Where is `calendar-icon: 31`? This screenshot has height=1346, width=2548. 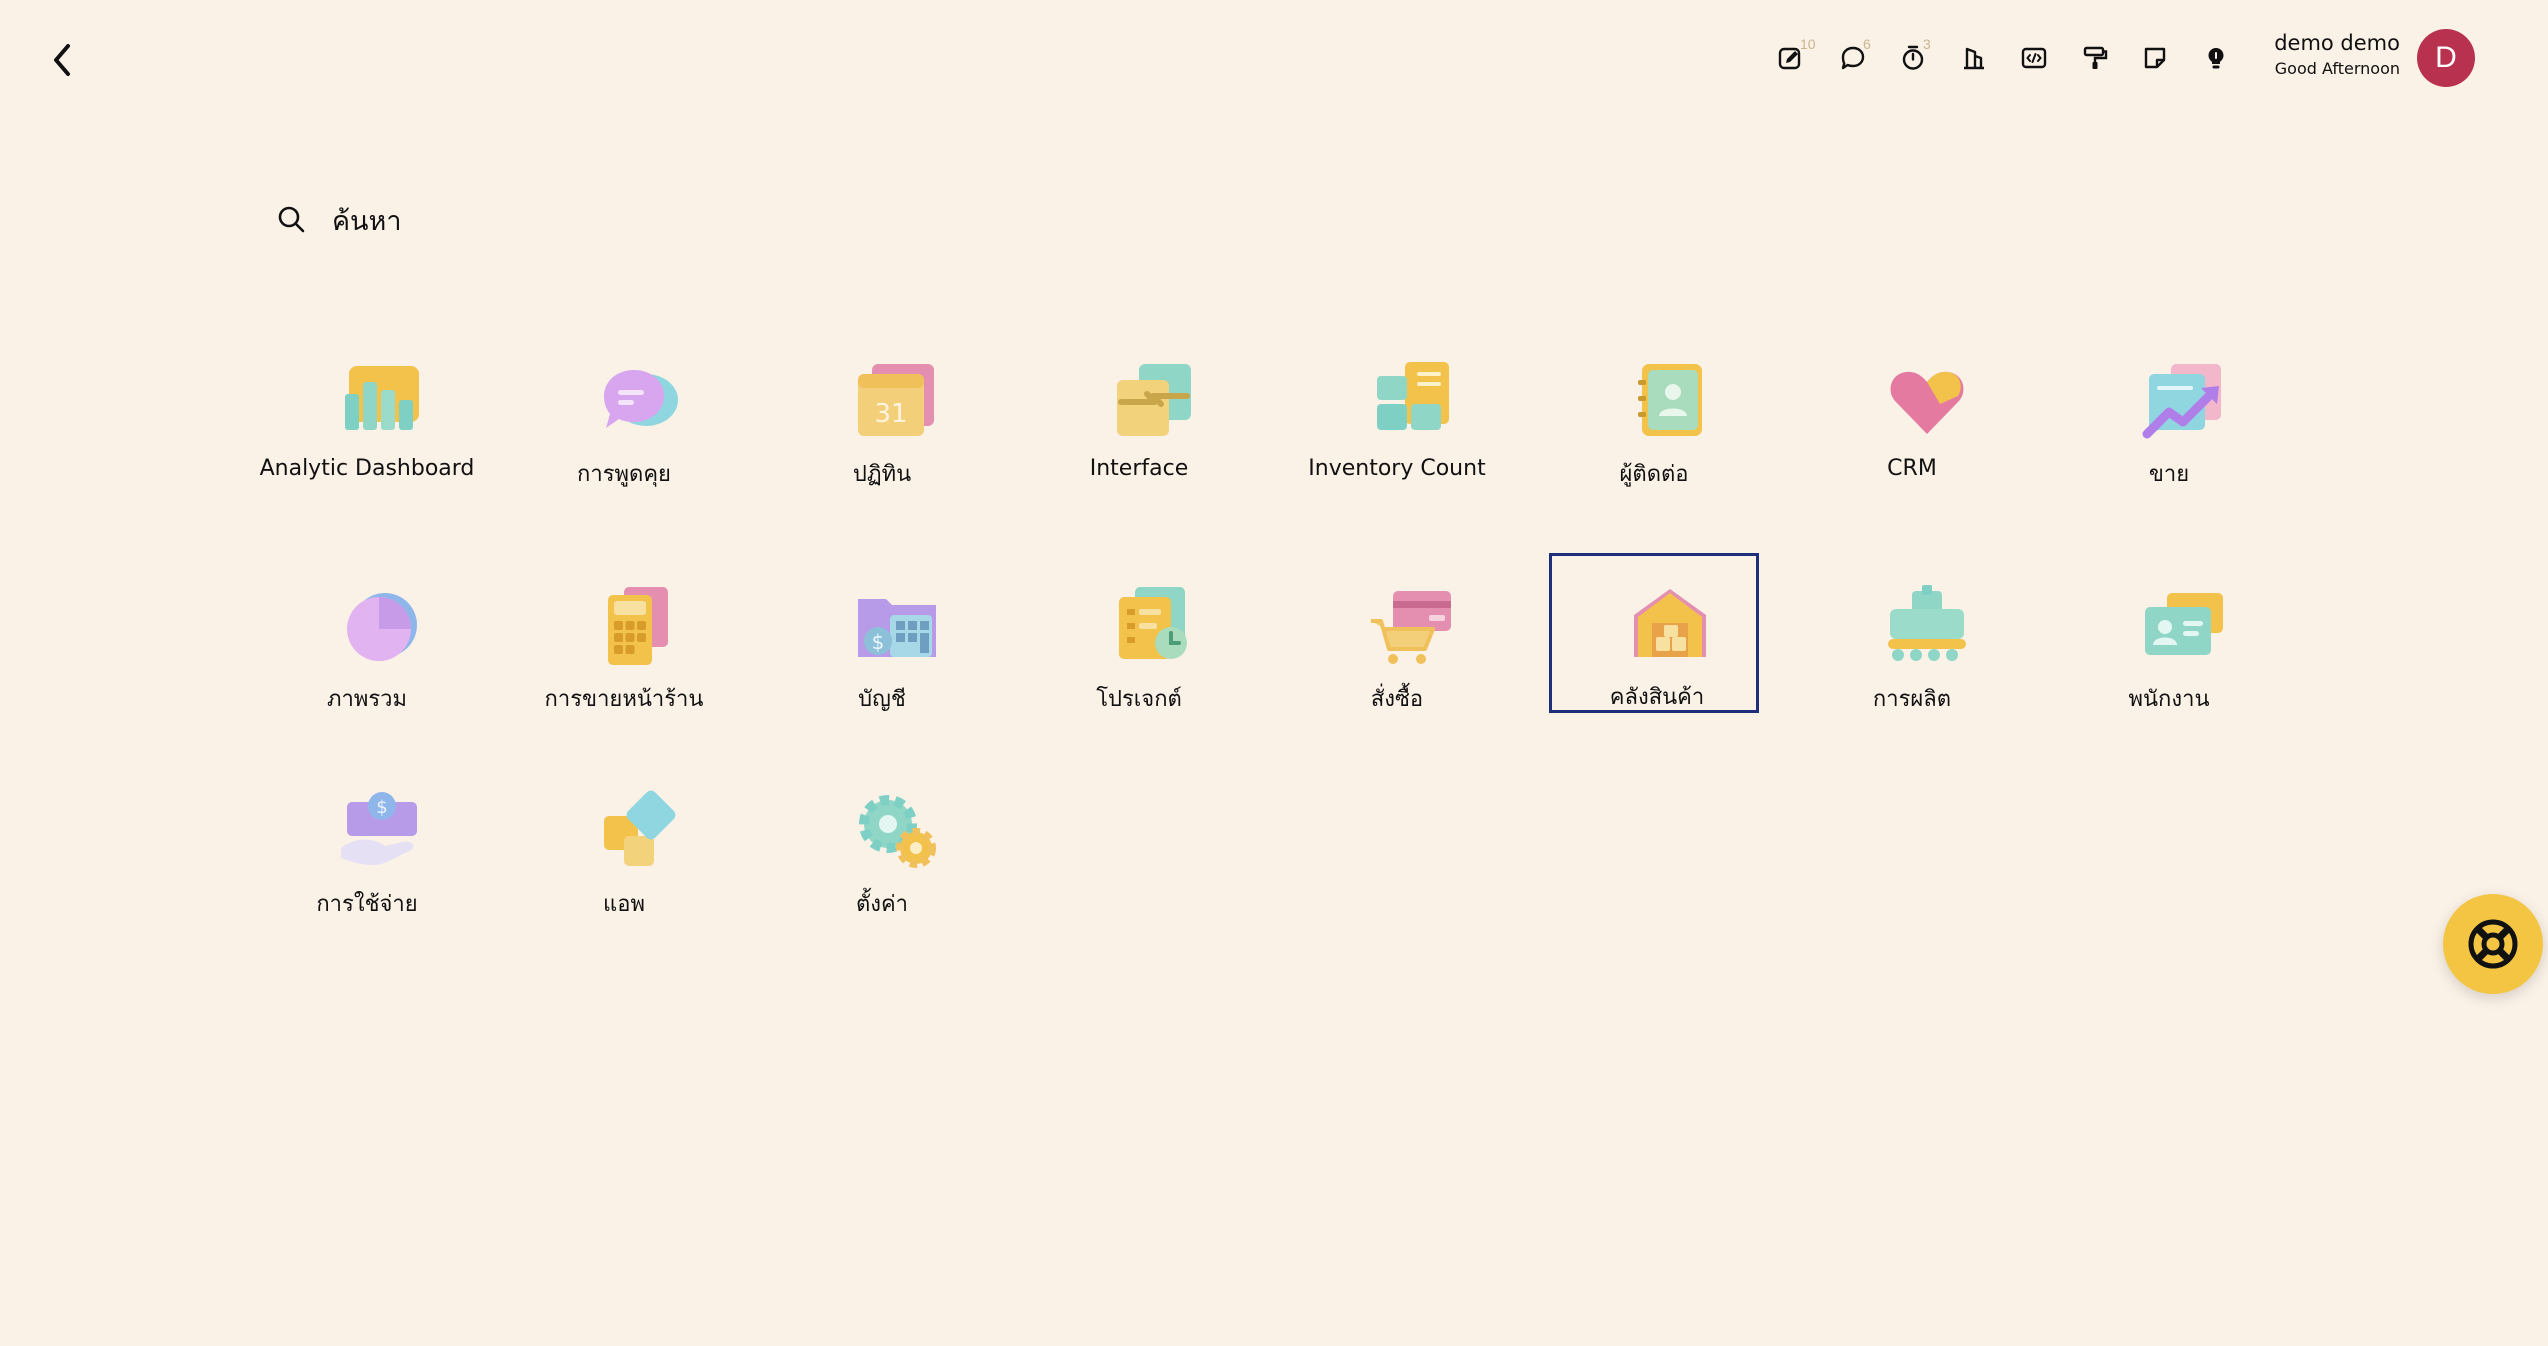 calendar-icon: 31 is located at coordinates (896, 400).